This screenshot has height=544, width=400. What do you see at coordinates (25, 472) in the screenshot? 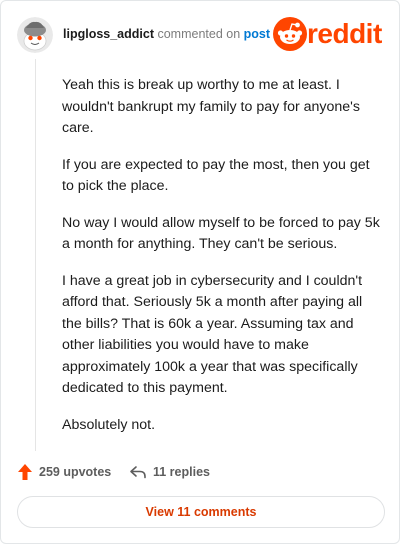
I see `upvote-arrow-icon` at bounding box center [25, 472].